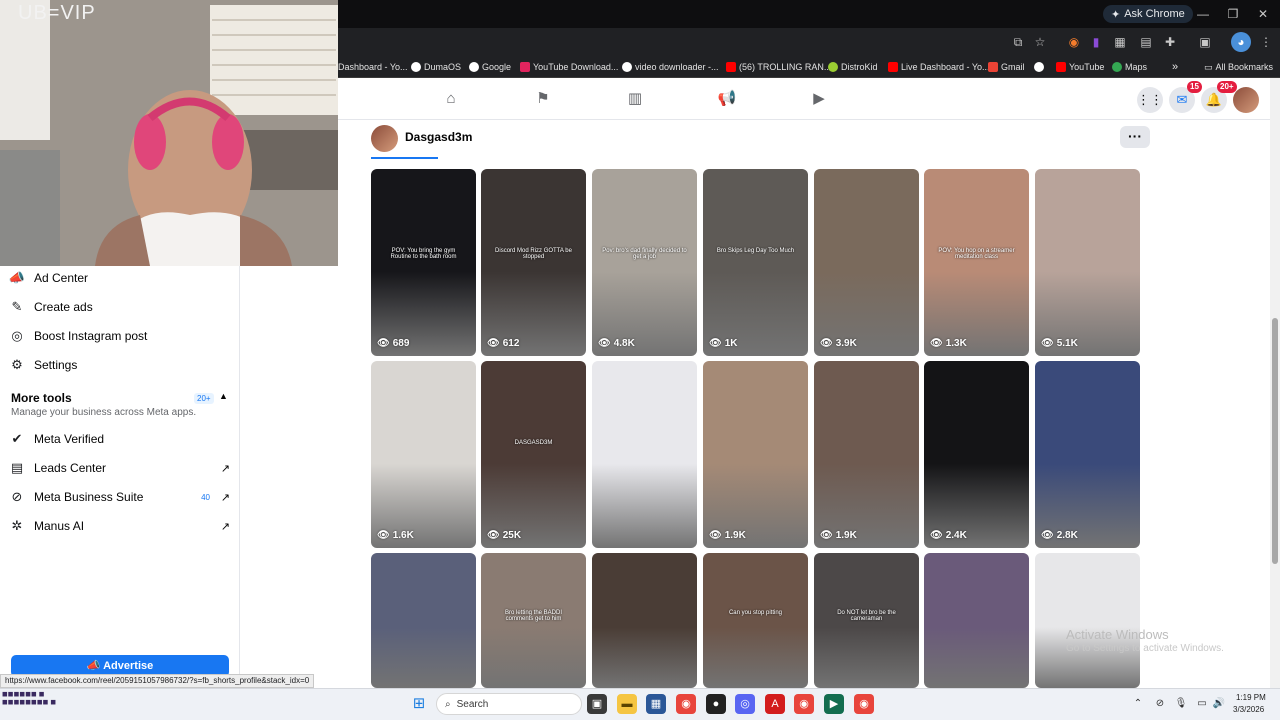  What do you see at coordinates (1251, 697) in the screenshot?
I see `clock-time: 1:19 PM` at bounding box center [1251, 697].